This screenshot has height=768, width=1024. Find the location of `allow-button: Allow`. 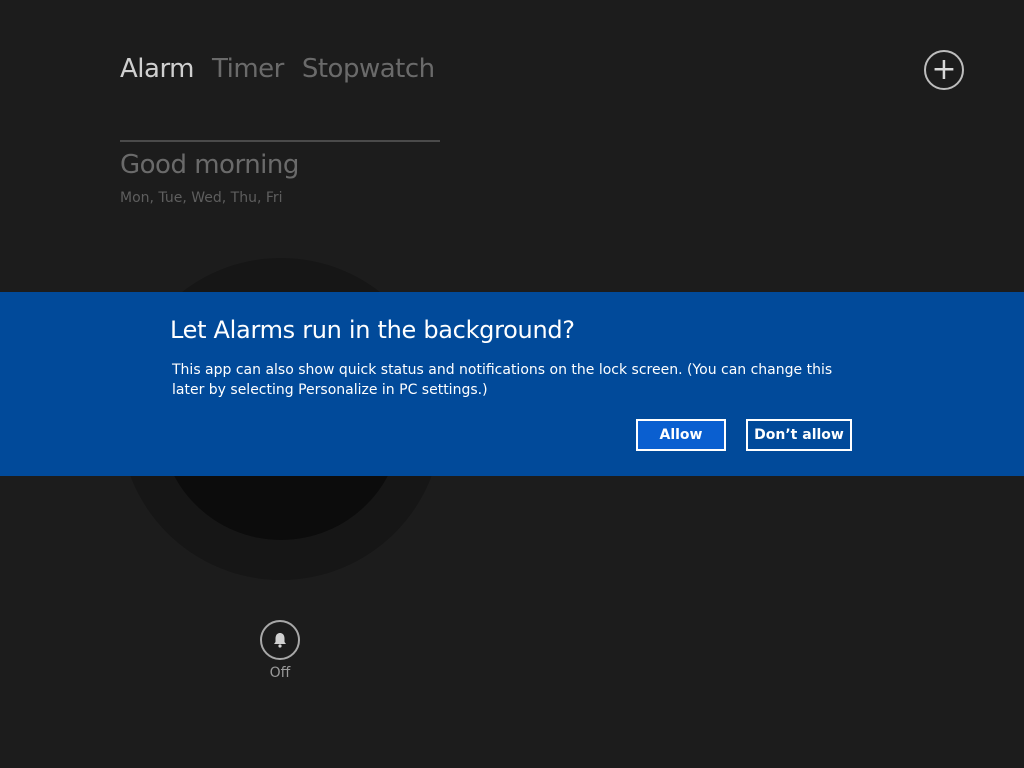

allow-button: Allow is located at coordinates (681, 435).